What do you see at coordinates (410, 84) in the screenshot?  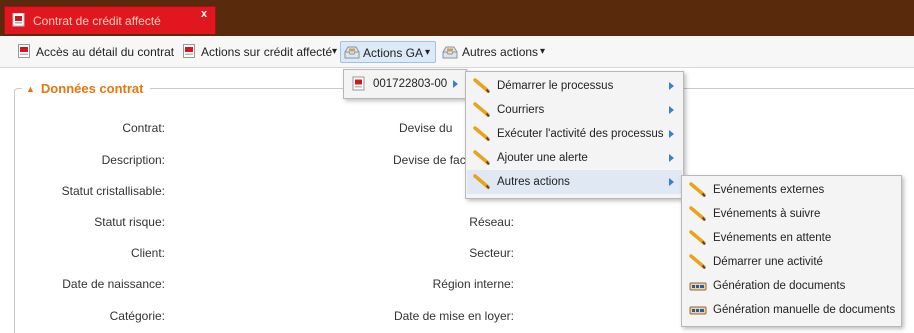 I see `menu-item-label: 001722803-00` at bounding box center [410, 84].